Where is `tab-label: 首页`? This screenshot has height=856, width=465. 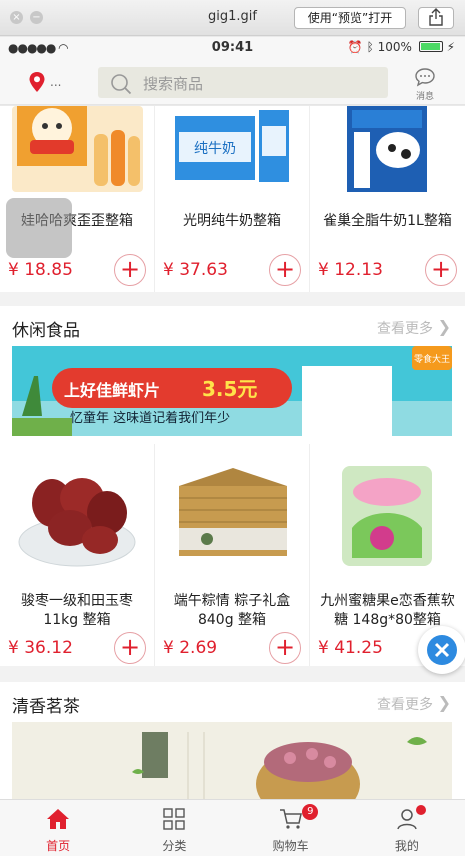
tab-label: 首页 is located at coordinates (58, 846).